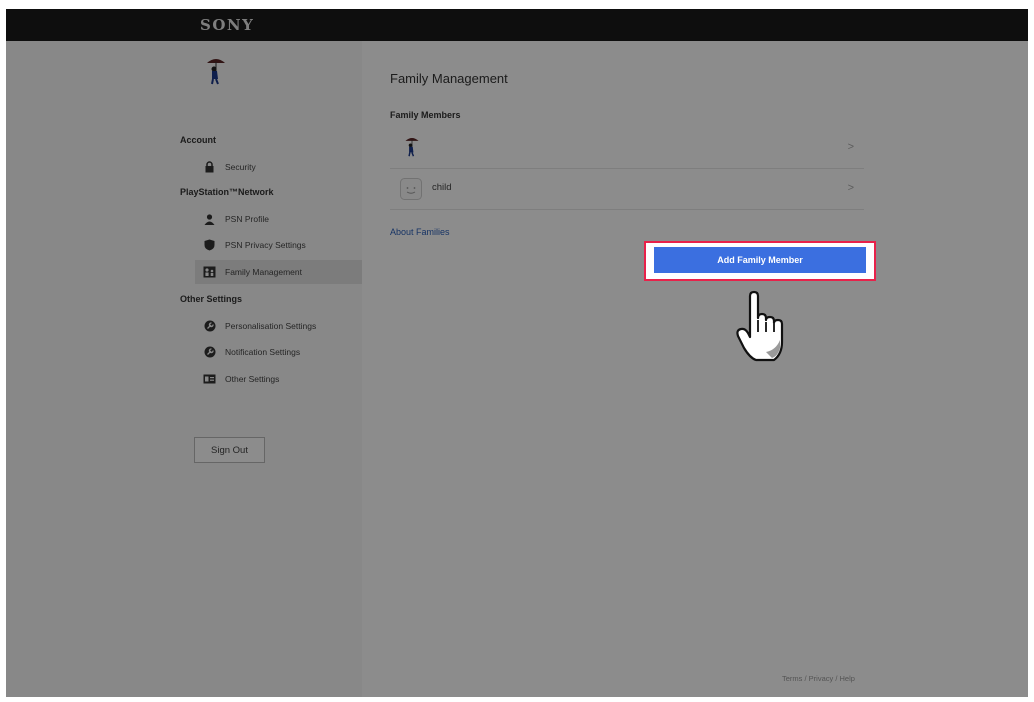  I want to click on sony-logo: SONY, so click(227, 25).